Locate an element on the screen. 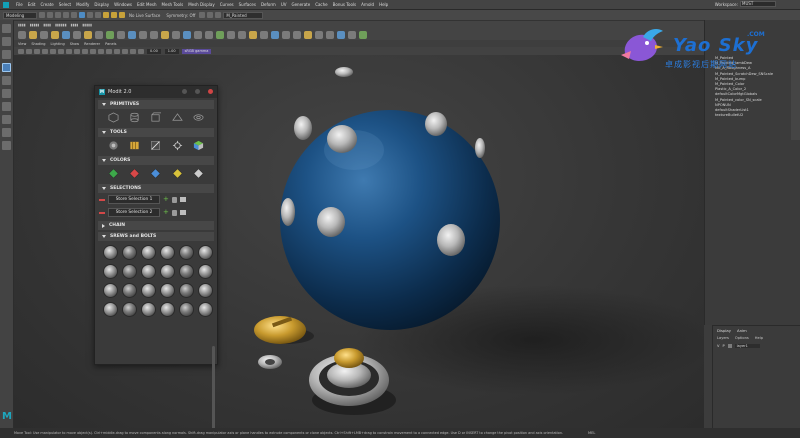 The height and width of the screenshot is (438, 800). section-colors: COLORS is located at coordinates (156, 160).